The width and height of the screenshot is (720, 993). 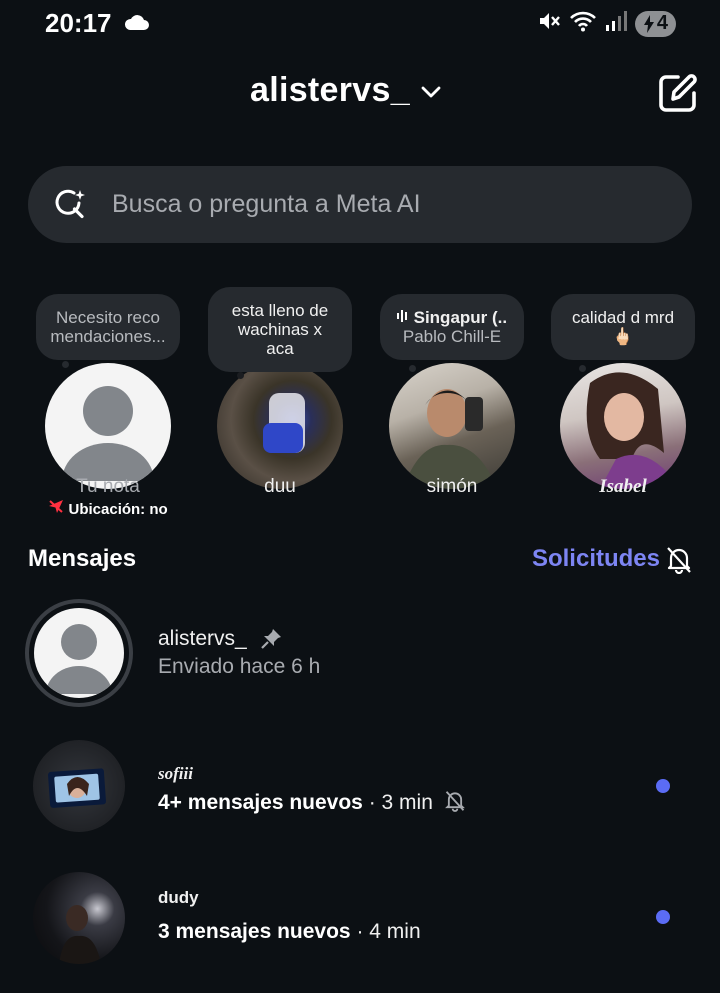 What do you see at coordinates (254, 931) in the screenshot?
I see `new-messages-count: 3 mensajes nuevos` at bounding box center [254, 931].